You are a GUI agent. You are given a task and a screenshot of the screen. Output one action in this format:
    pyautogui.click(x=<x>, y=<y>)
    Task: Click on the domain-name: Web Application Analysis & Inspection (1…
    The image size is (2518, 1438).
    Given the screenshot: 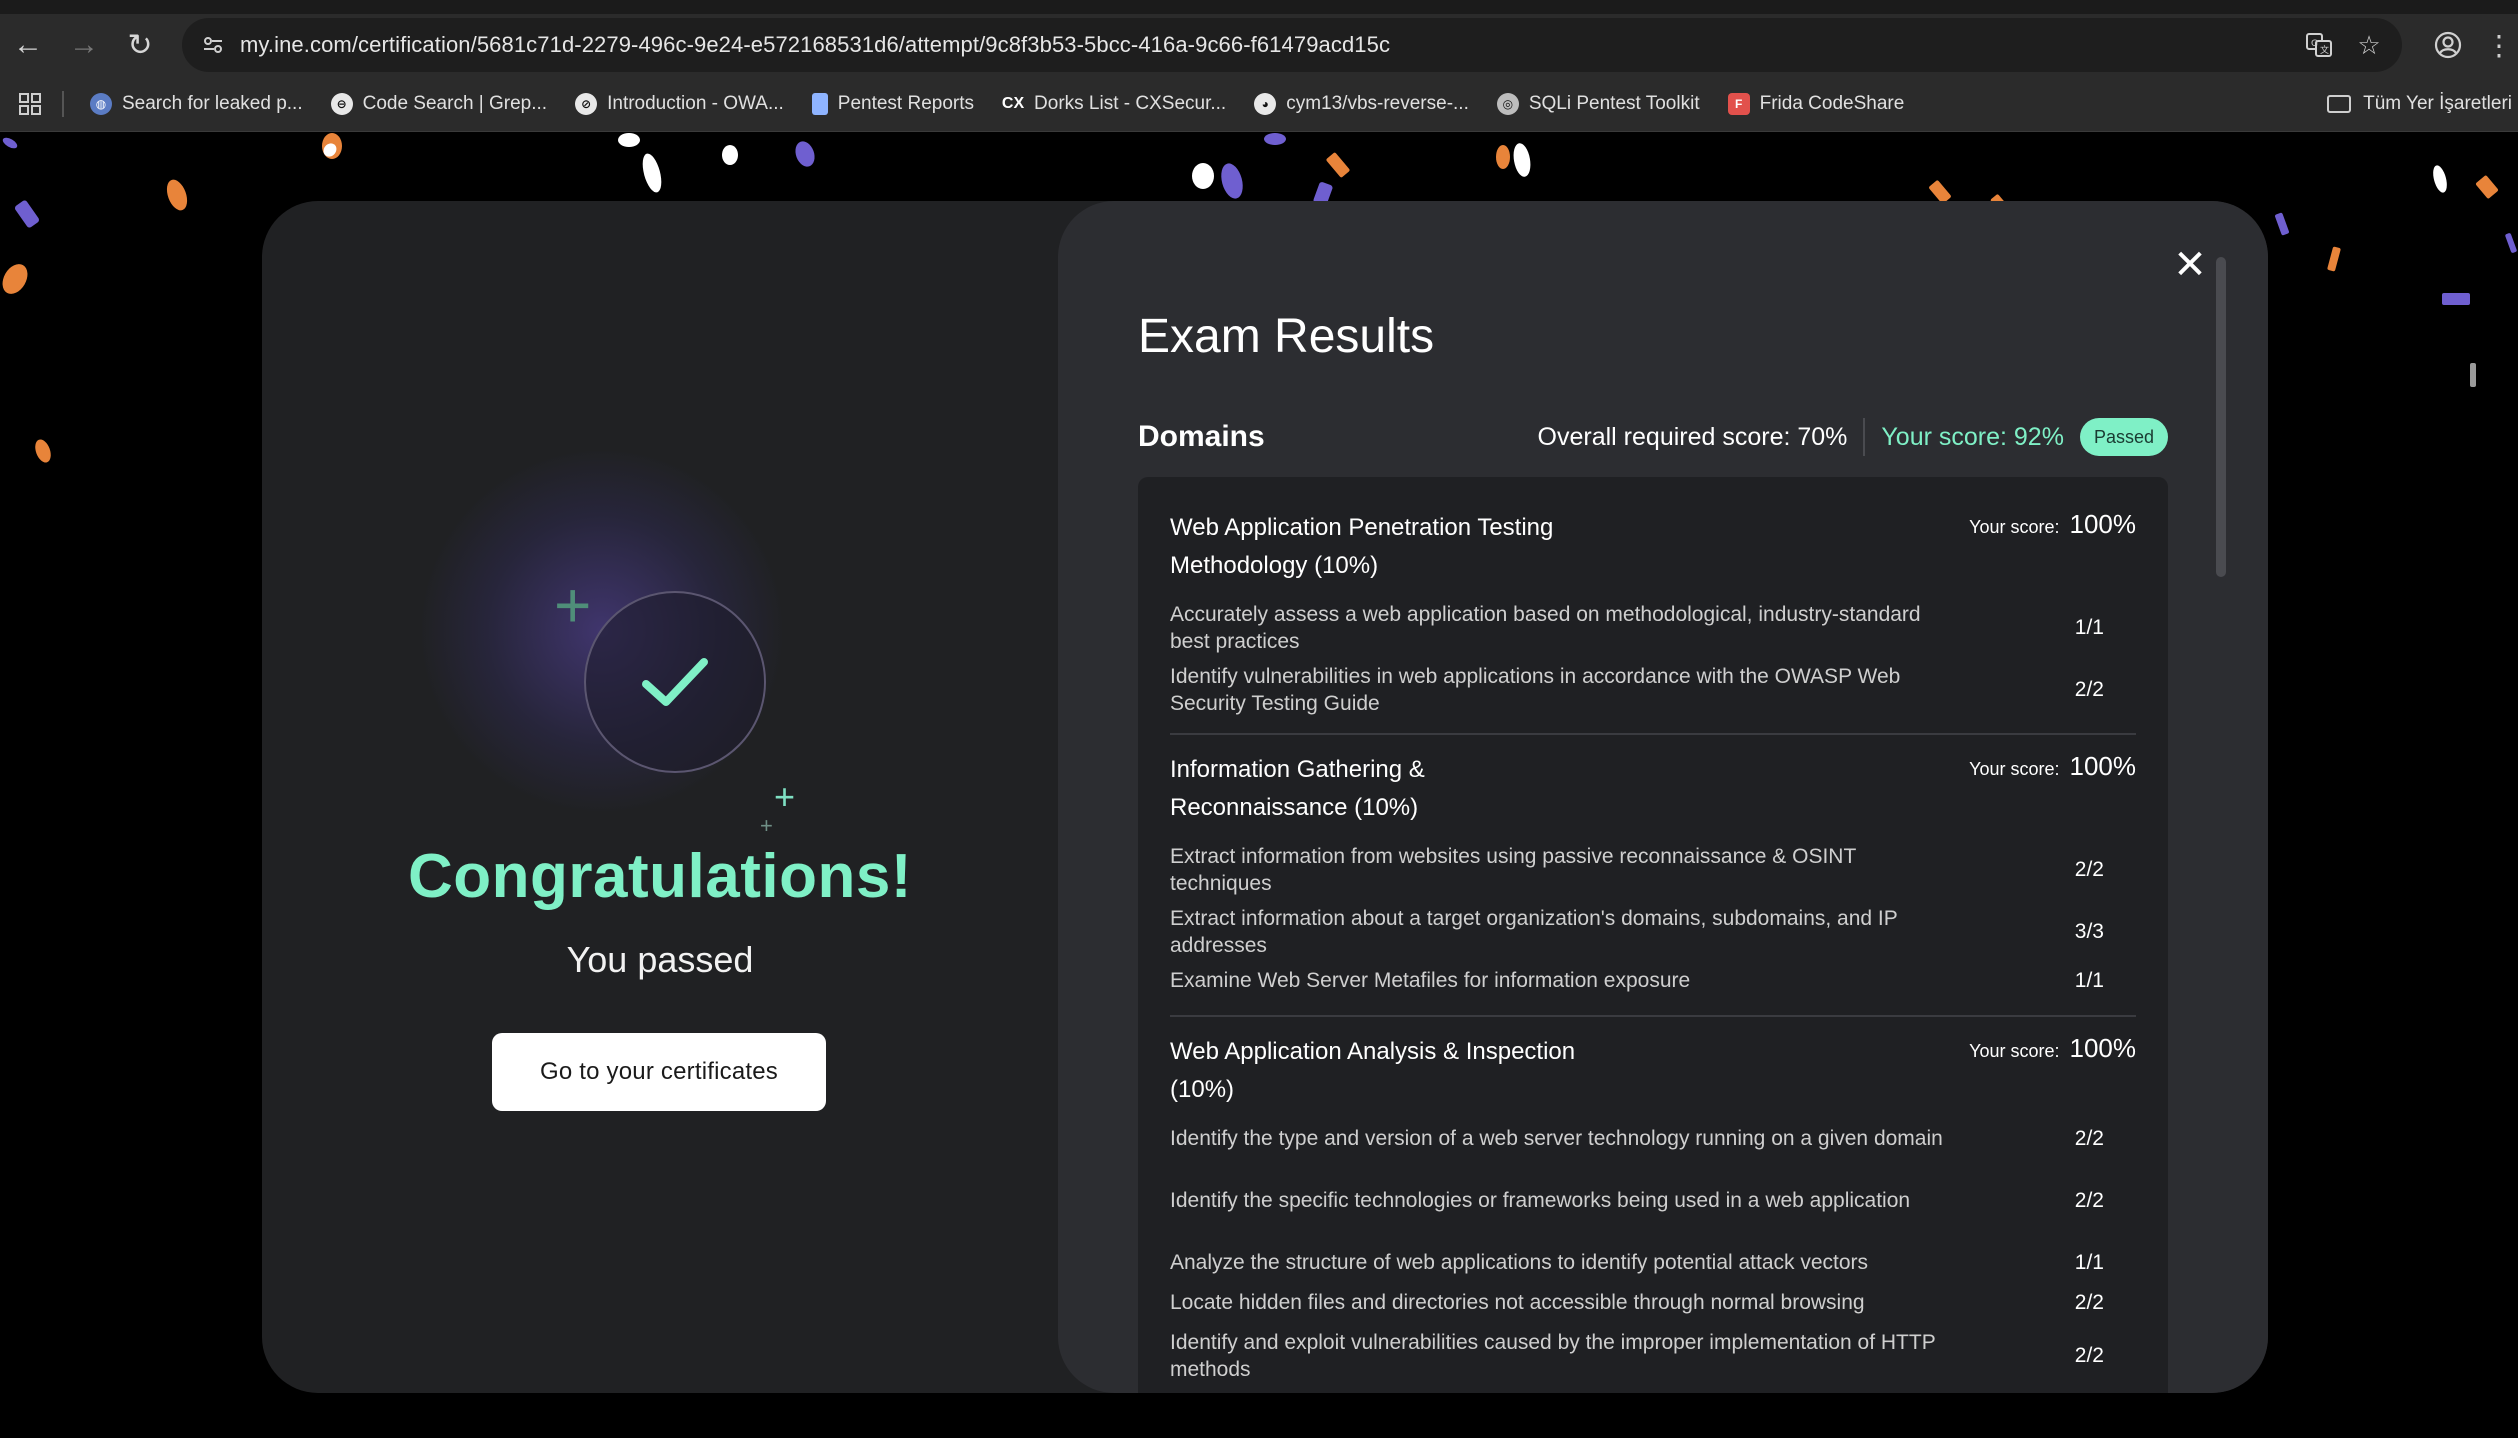 What is the action you would take?
    pyautogui.click(x=1373, y=1070)
    